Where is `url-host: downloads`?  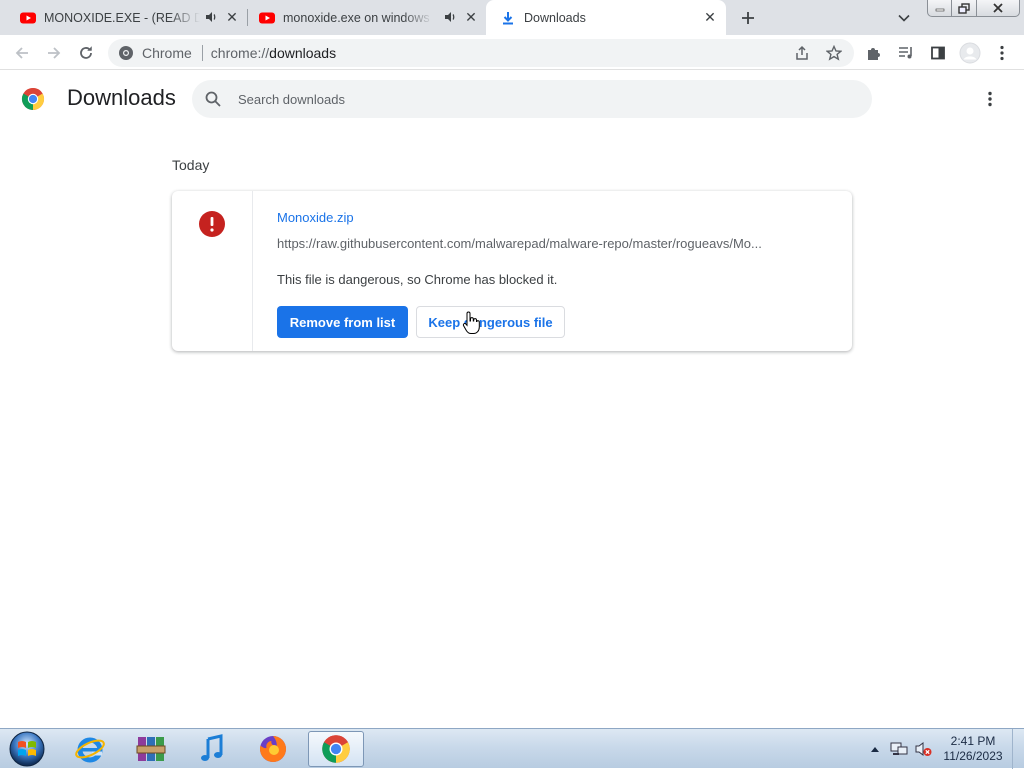 url-host: downloads is located at coordinates (303, 53).